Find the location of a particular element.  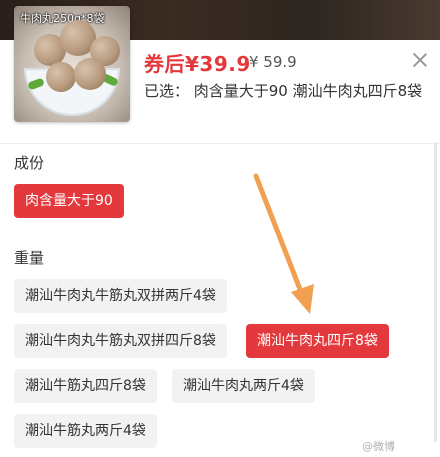

selected-variant-text: 已选： 肉含量大于90 潮汕牛肉丸四斤8袋 is located at coordinates (283, 91).